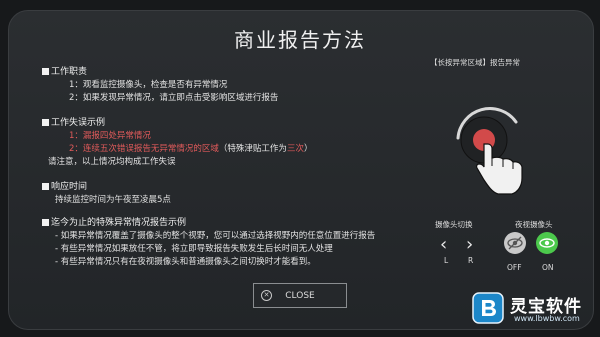 This screenshot has height=337, width=600. Describe the element at coordinates (64, 185) in the screenshot. I see `section-response-heading: 响应时间` at that location.